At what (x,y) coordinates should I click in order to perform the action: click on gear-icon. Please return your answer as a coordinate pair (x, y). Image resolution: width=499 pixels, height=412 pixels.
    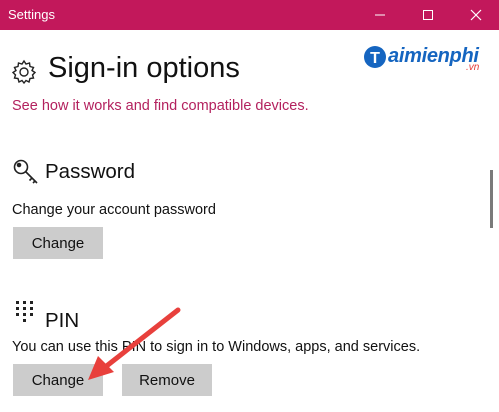
    Looking at the image, I should click on (24, 72).